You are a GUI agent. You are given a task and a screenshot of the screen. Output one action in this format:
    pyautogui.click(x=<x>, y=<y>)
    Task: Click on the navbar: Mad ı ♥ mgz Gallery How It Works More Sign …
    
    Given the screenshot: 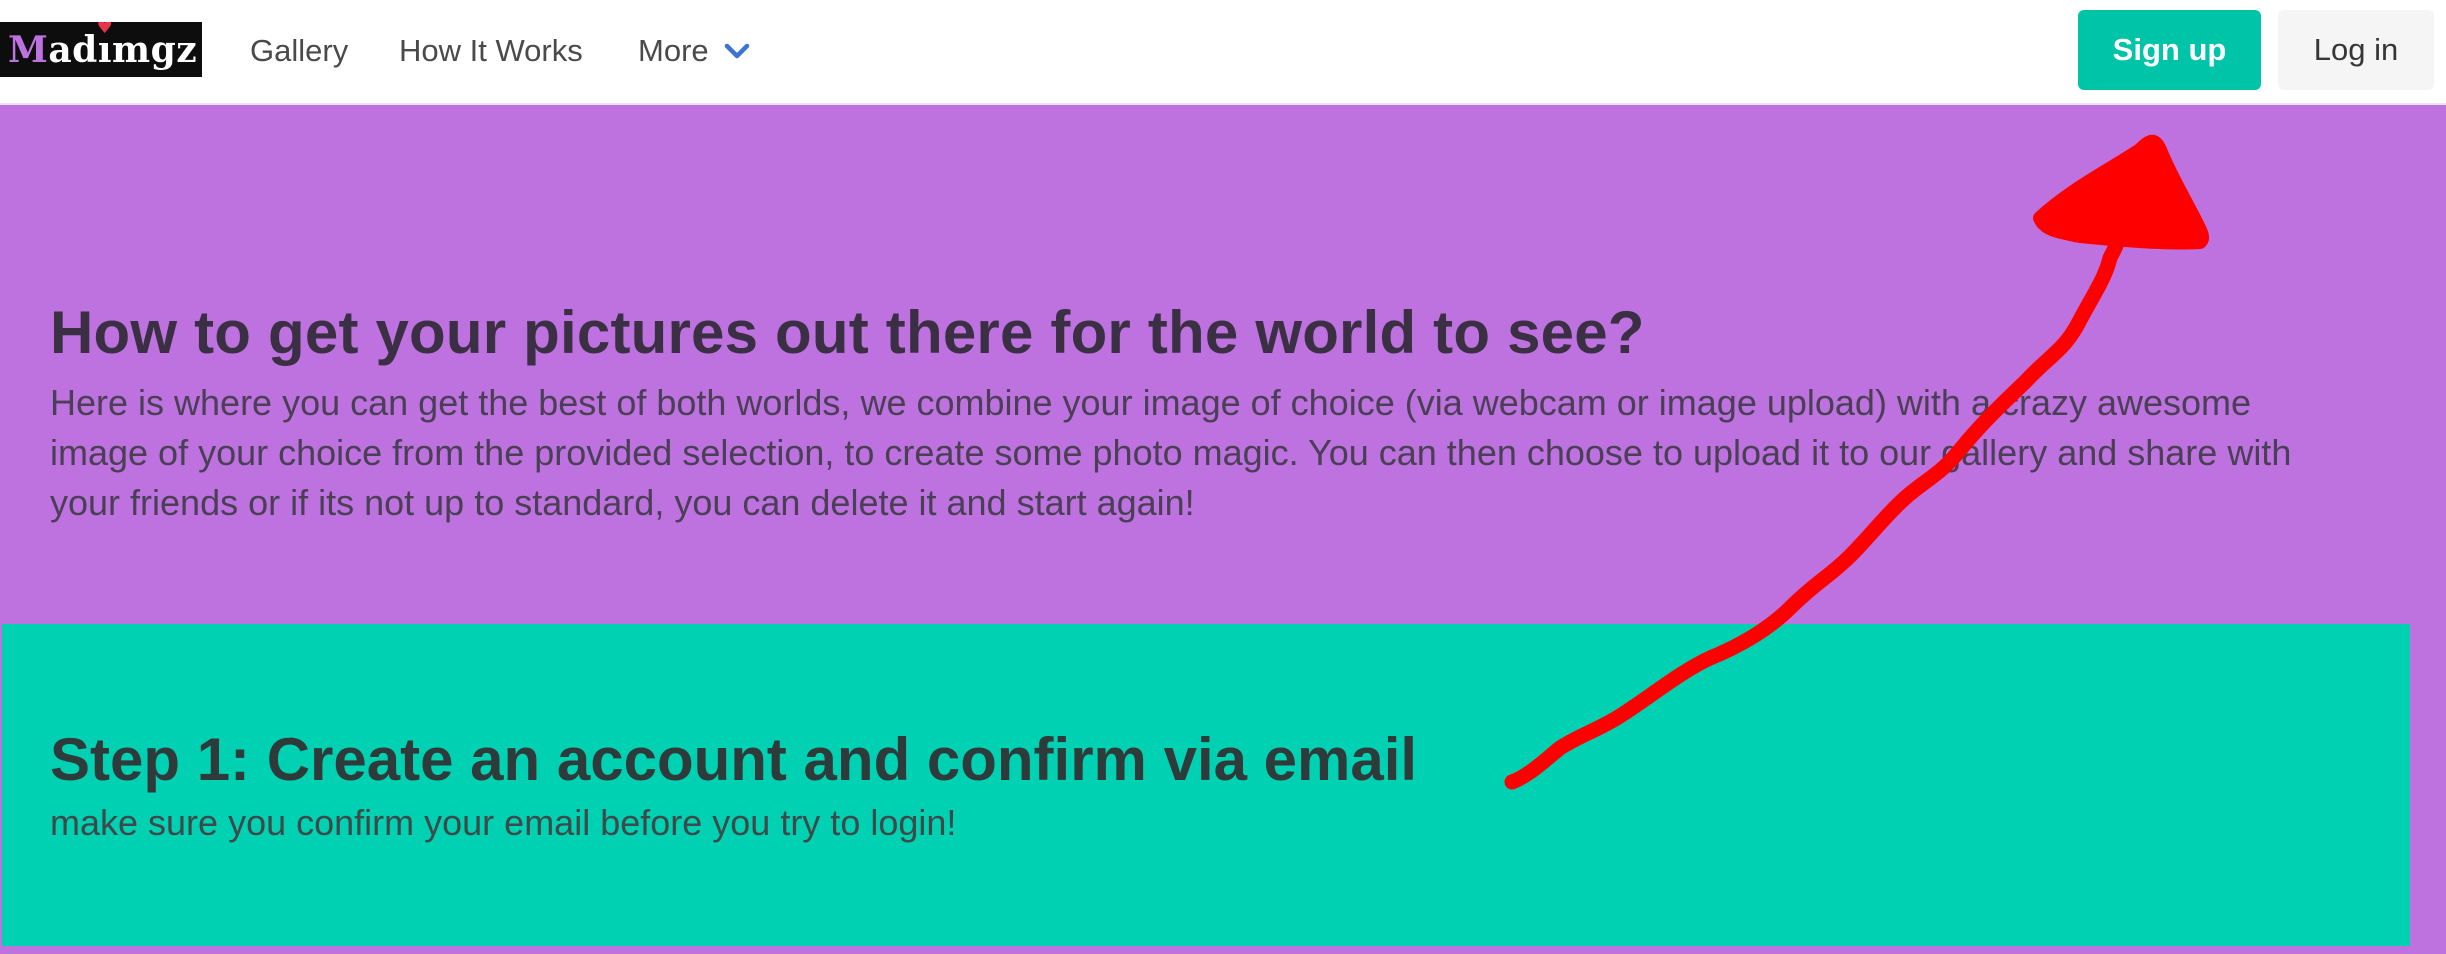 What is the action you would take?
    pyautogui.click(x=1223, y=52)
    